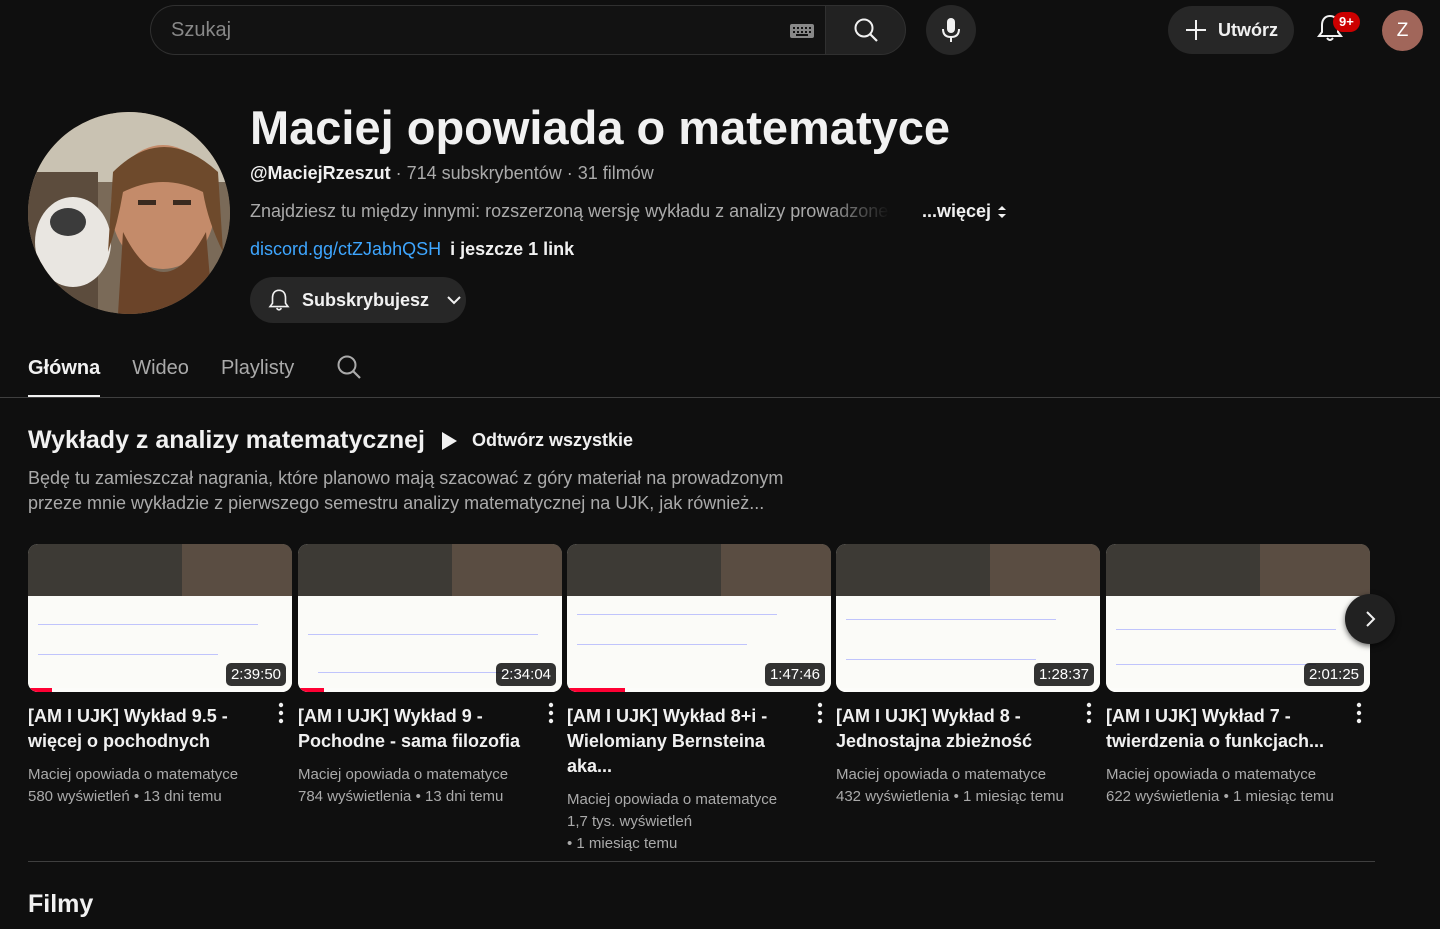  I want to click on channel-search-button, so click(349, 369).